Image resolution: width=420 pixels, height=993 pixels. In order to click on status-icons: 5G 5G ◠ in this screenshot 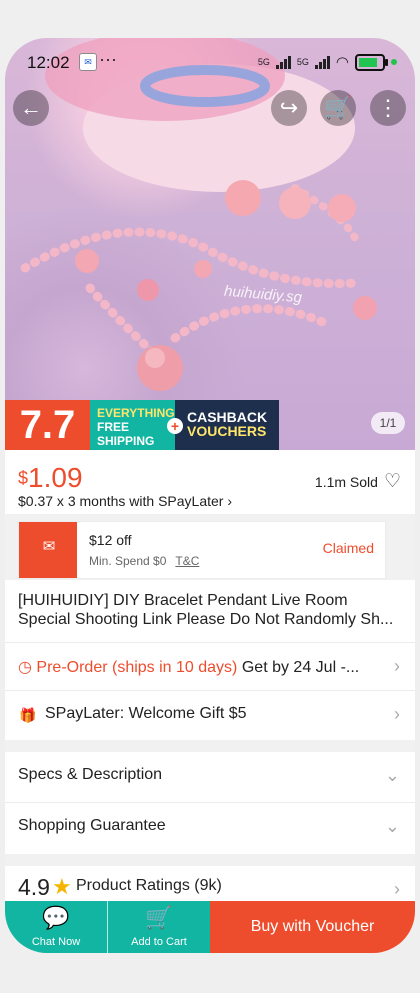, I will do `click(327, 62)`.